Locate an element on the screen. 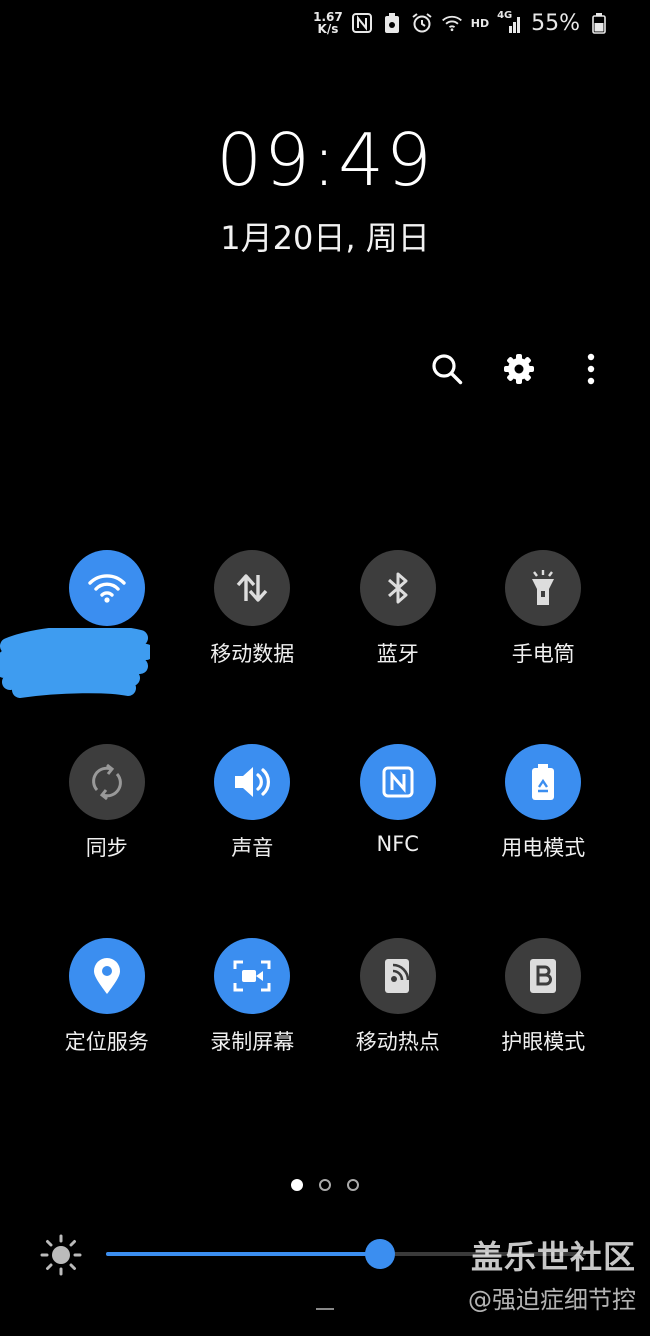 This screenshot has width=650, height=1336. search-button is located at coordinates (447, 369).